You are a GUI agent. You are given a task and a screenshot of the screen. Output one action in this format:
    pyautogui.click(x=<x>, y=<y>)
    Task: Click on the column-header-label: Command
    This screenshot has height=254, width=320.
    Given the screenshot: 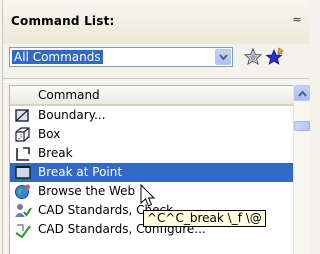 What is the action you would take?
    pyautogui.click(x=69, y=95)
    